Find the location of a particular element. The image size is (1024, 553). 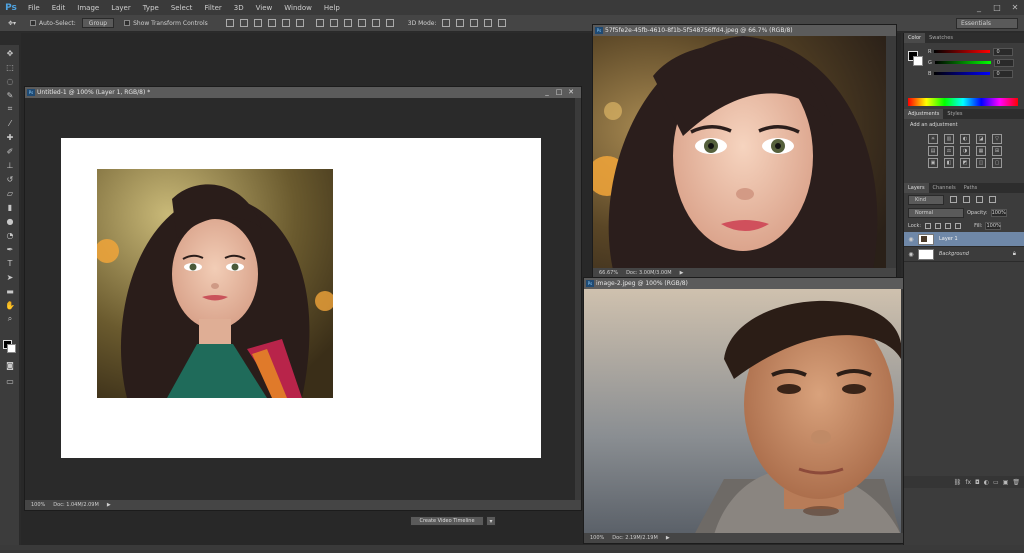

tab-styles: Styles is located at coordinates (954, 114).